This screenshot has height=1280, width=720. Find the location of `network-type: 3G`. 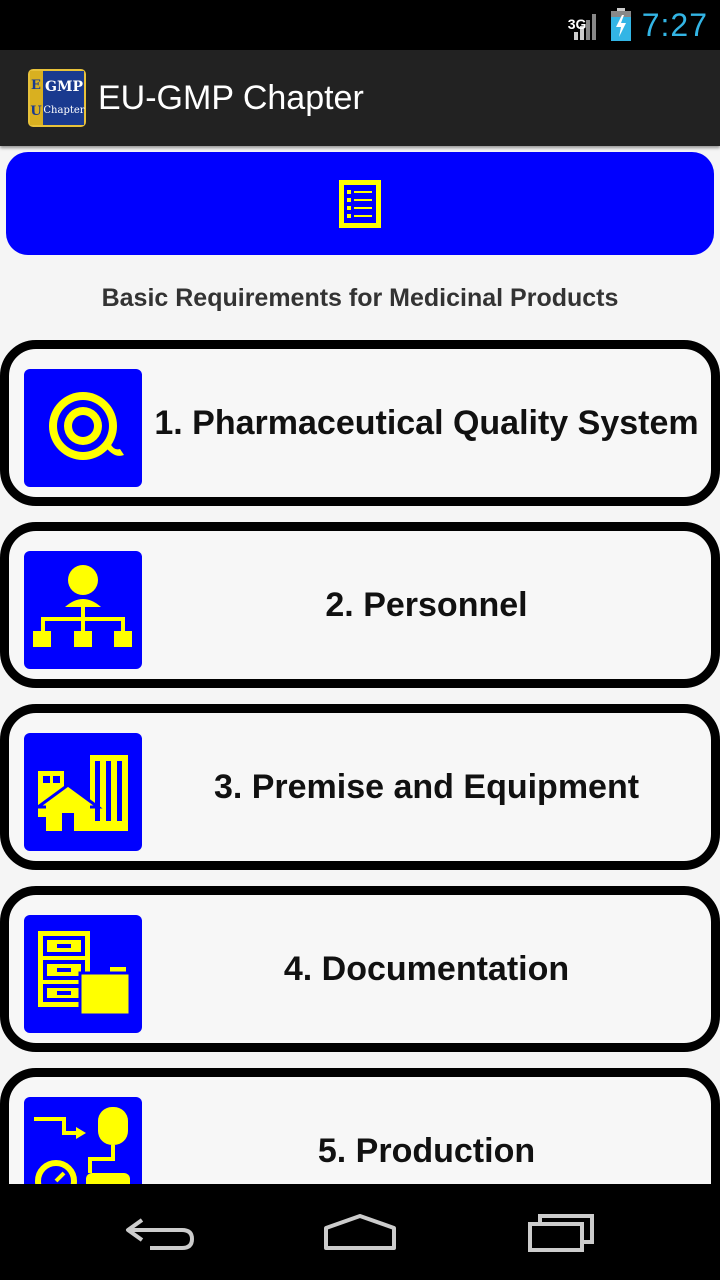

network-type: 3G is located at coordinates (577, 24).